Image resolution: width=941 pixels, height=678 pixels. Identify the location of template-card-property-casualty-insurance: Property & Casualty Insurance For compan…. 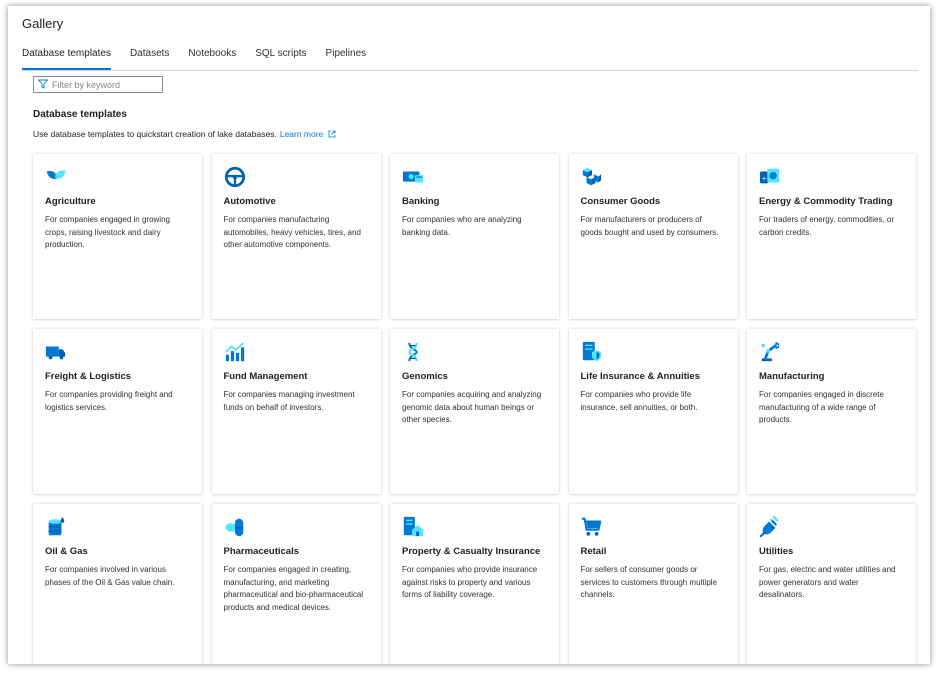
(474, 584).